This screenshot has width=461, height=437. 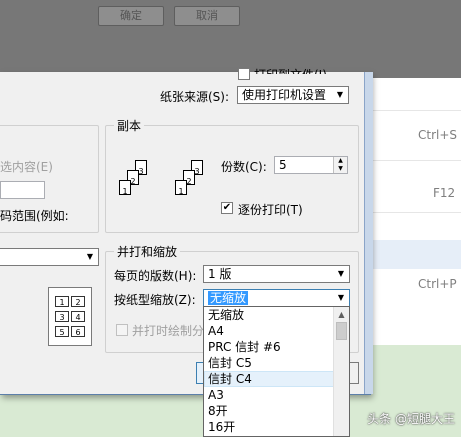 I want to click on dropdown-option: 无缩放, so click(x=269, y=315).